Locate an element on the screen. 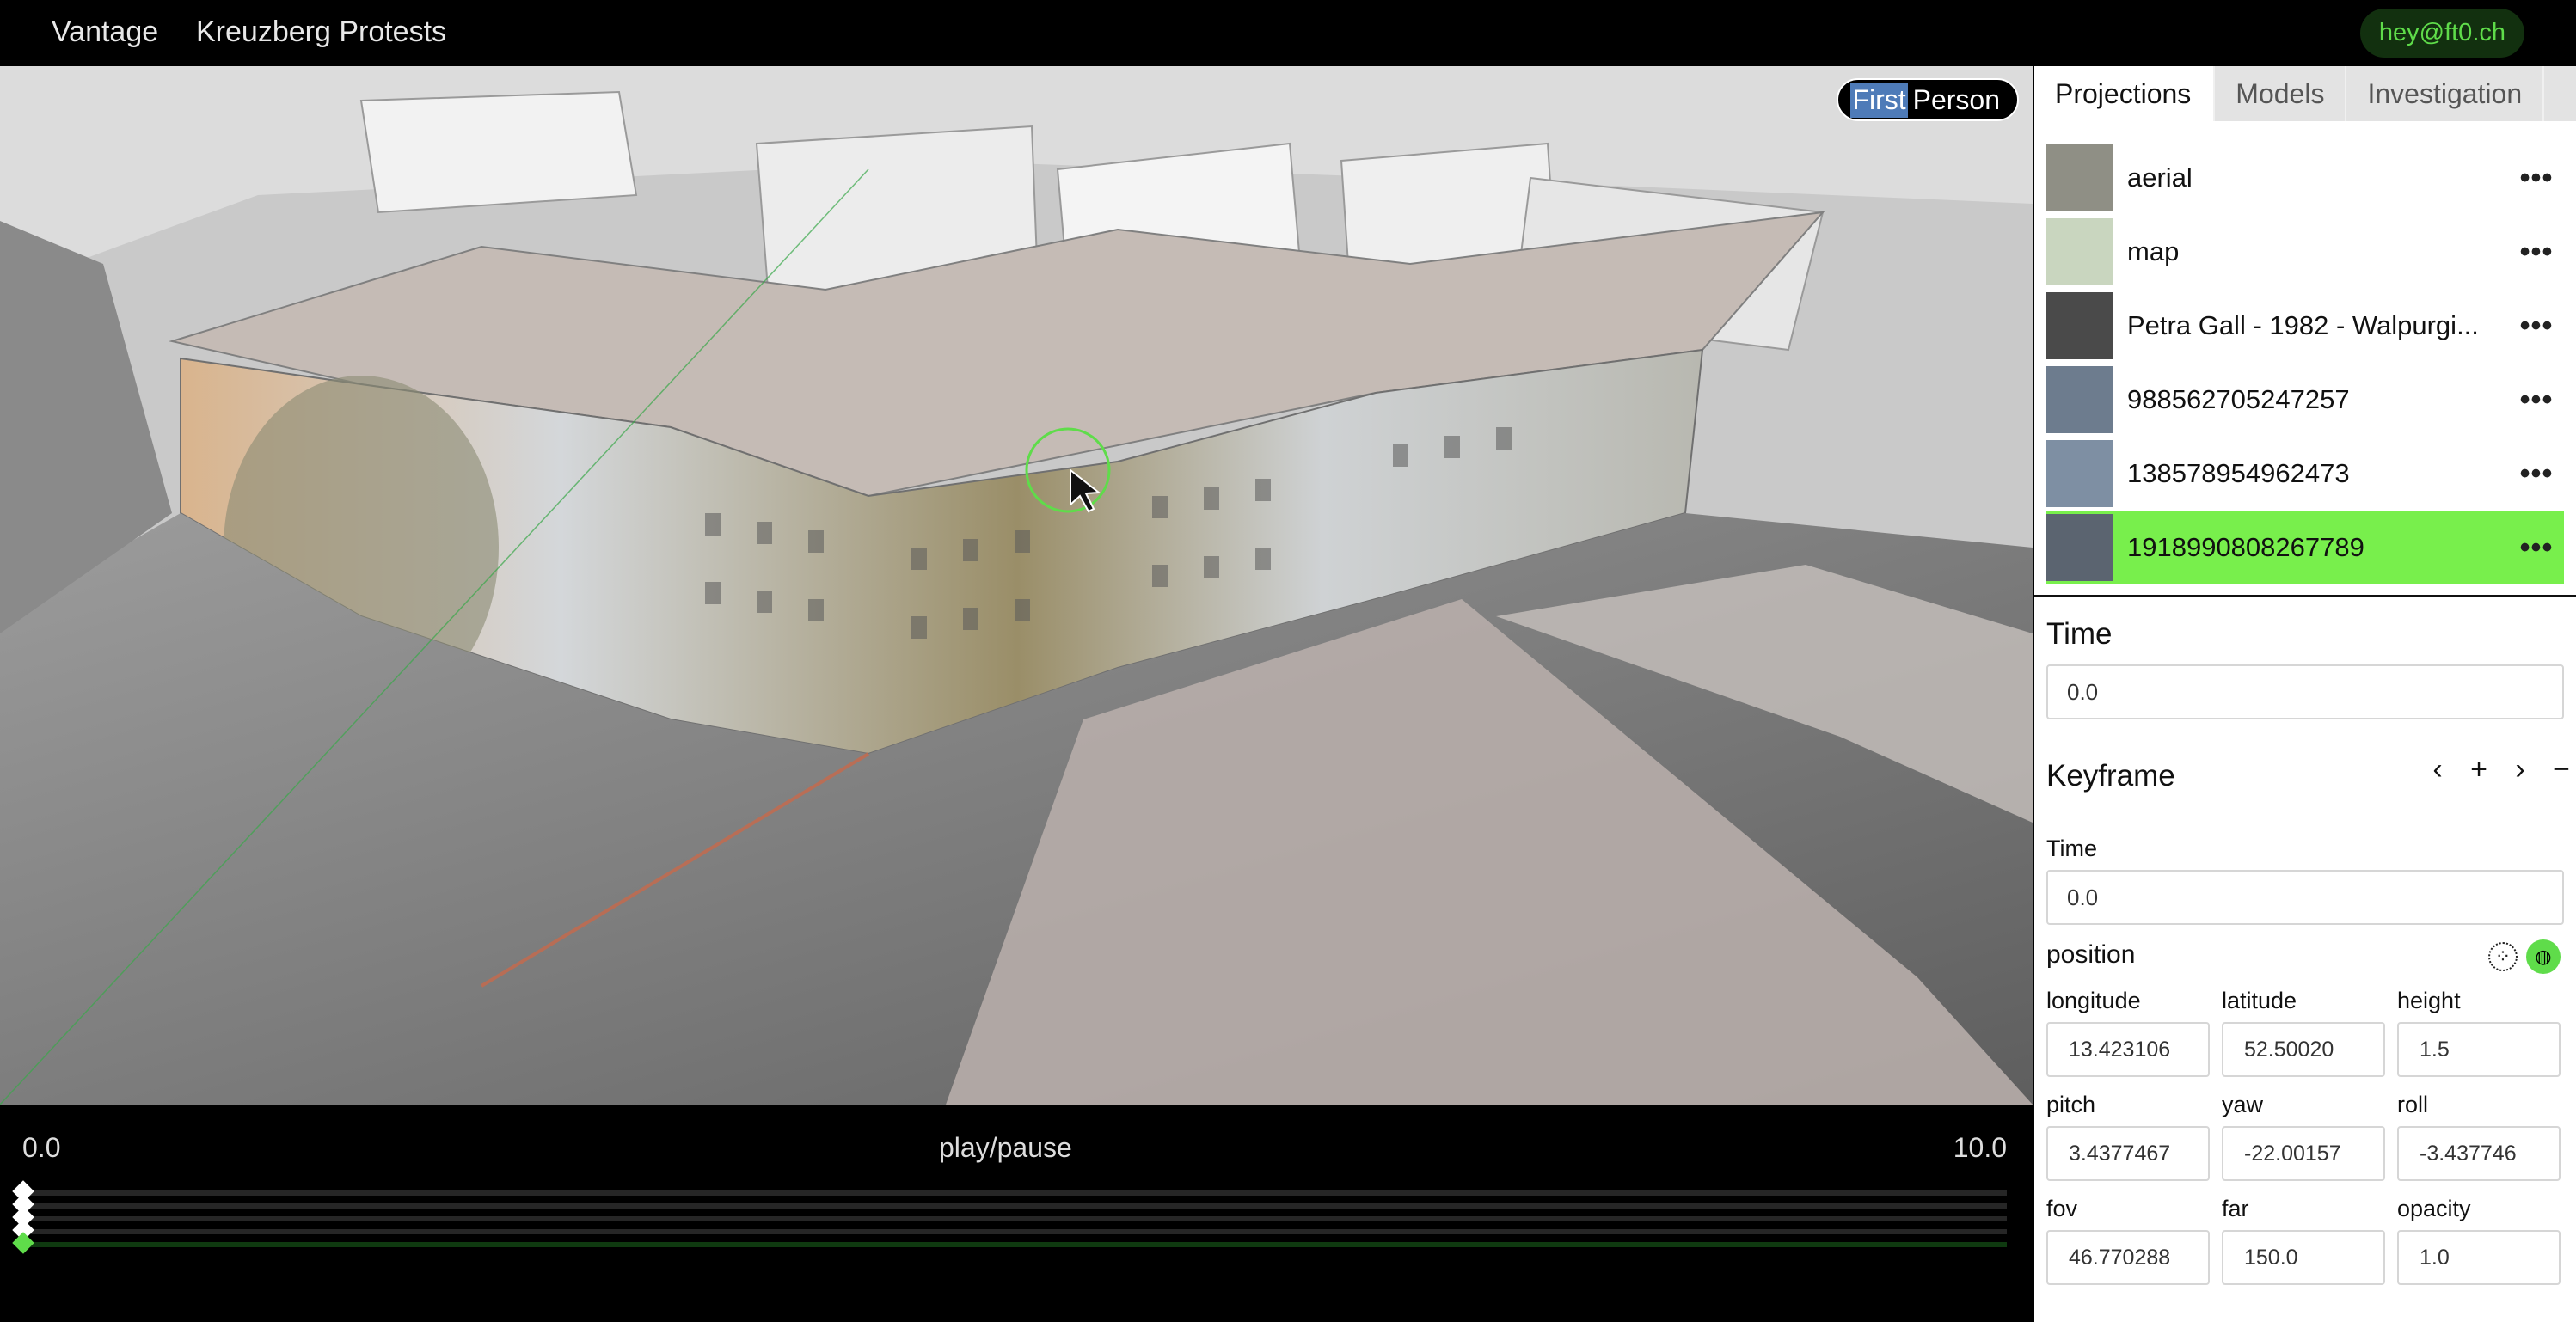  user-badge: hey@ft0.ch is located at coordinates (2441, 33).